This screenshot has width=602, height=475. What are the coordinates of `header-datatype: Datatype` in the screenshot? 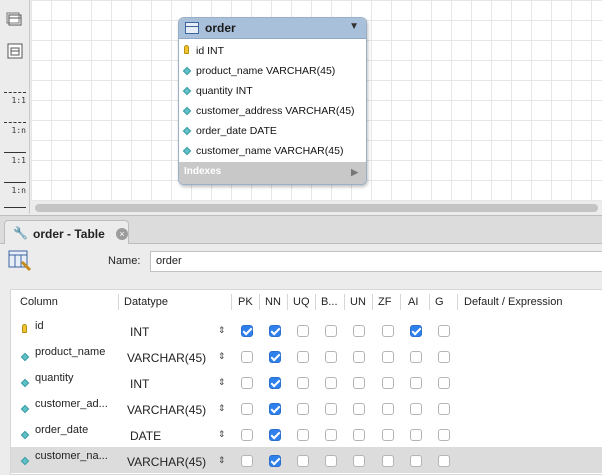 It's located at (146, 302).